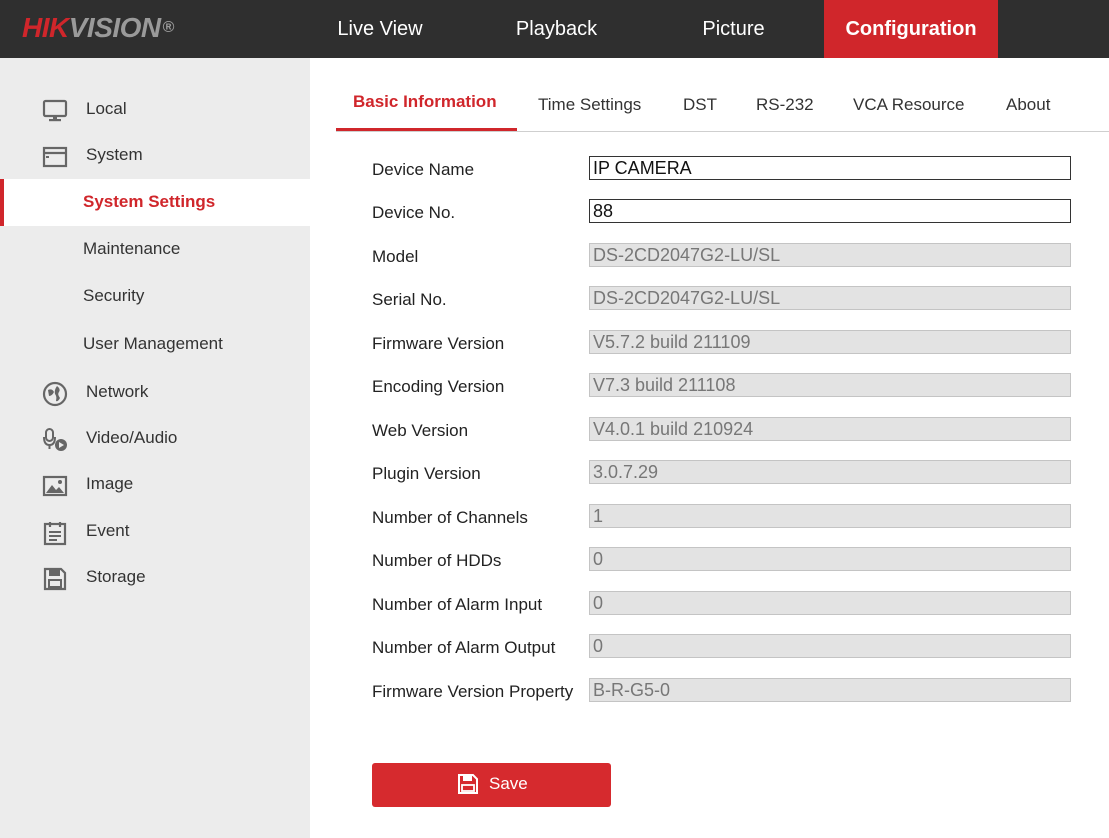 The height and width of the screenshot is (838, 1109). What do you see at coordinates (426, 473) in the screenshot?
I see `field-label: Plugin Version` at bounding box center [426, 473].